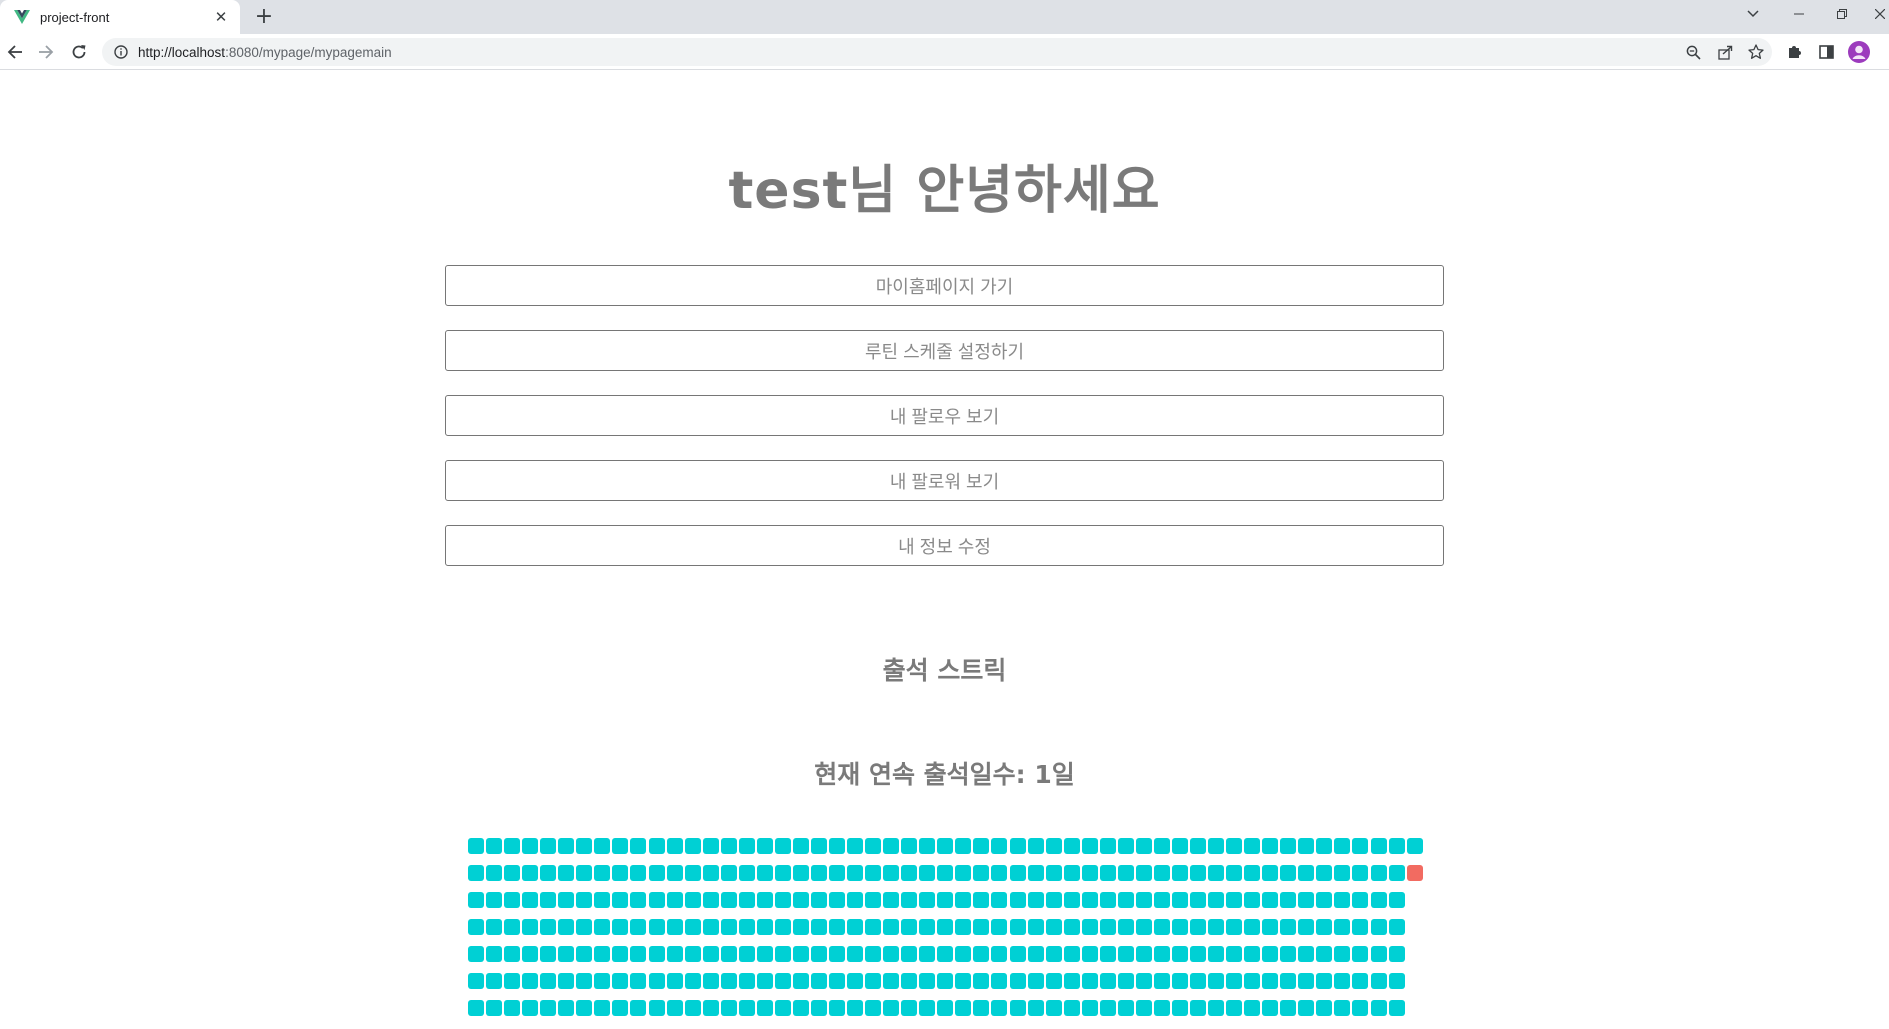 Image resolution: width=1889 pixels, height=1029 pixels. I want to click on restore-icon, so click(1842, 14).